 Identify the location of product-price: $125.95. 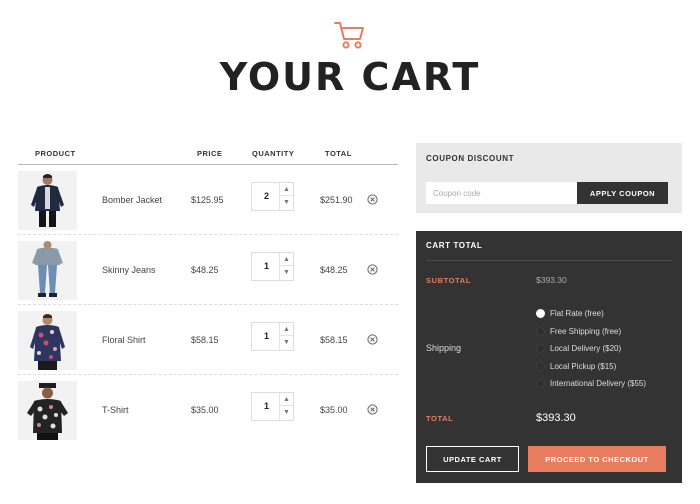
(207, 200).